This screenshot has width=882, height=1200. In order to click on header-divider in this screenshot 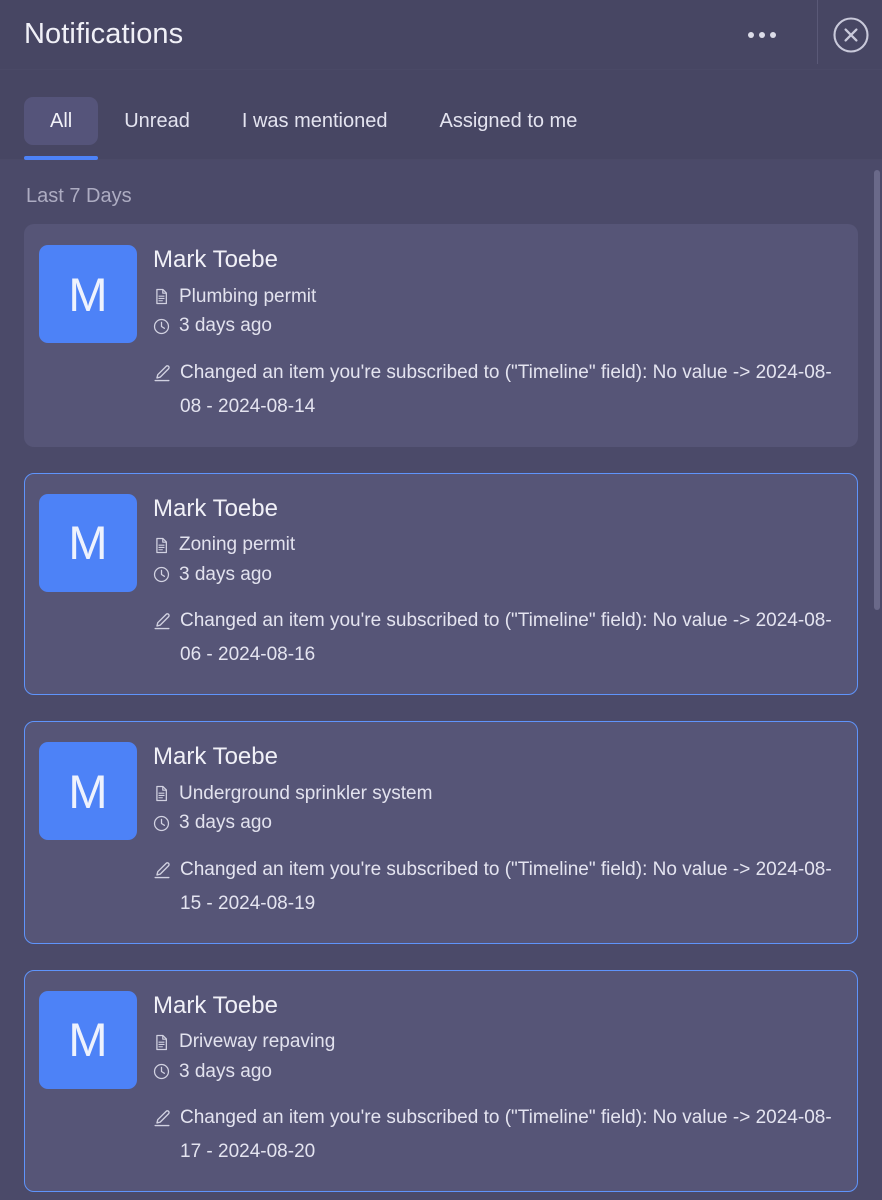, I will do `click(817, 32)`.